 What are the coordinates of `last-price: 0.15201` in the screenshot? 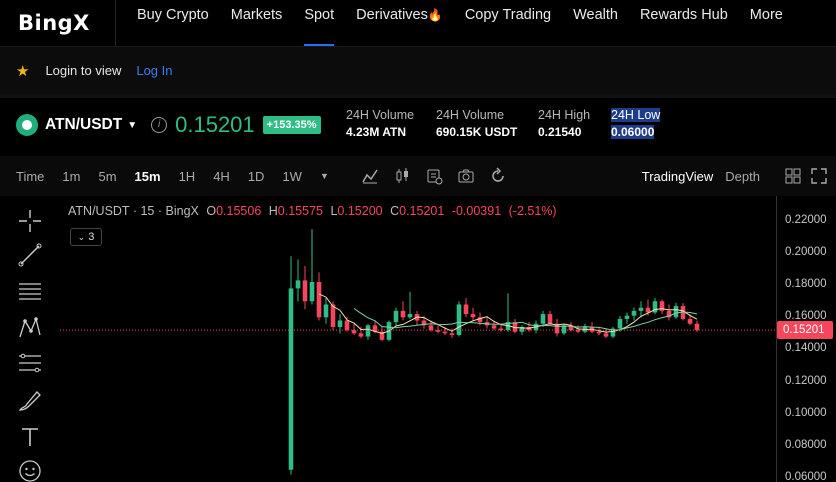 It's located at (215, 124).